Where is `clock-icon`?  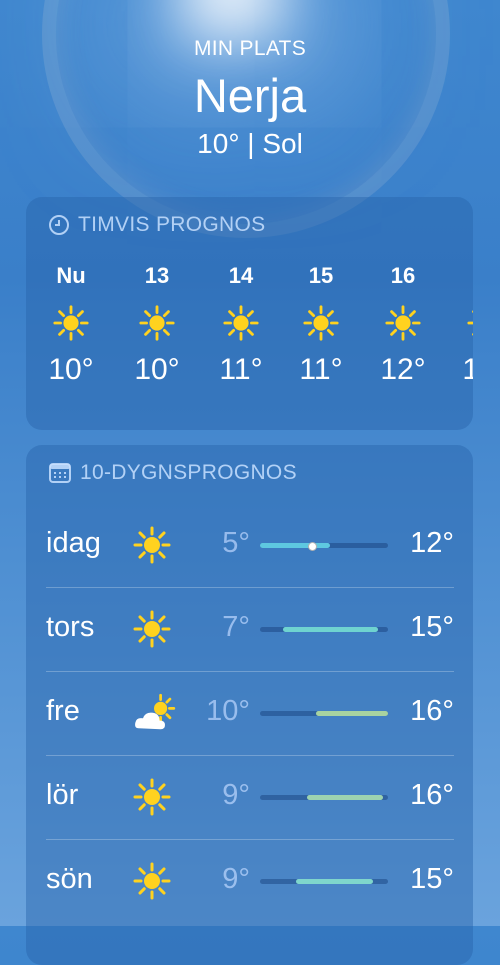 clock-icon is located at coordinates (59, 225).